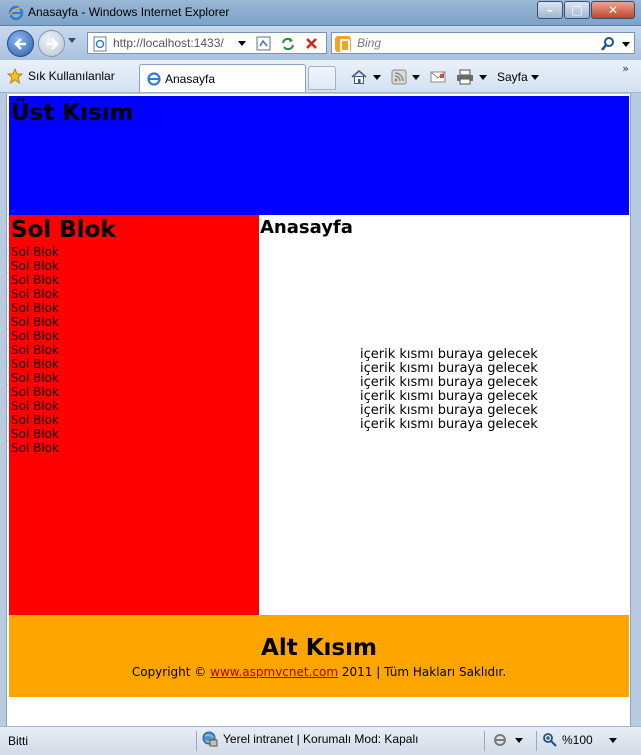 The width and height of the screenshot is (641, 755). What do you see at coordinates (424, 672) in the screenshot?
I see `copyright-suffix: 2011 | Tüm Hakları Saklıdır.` at bounding box center [424, 672].